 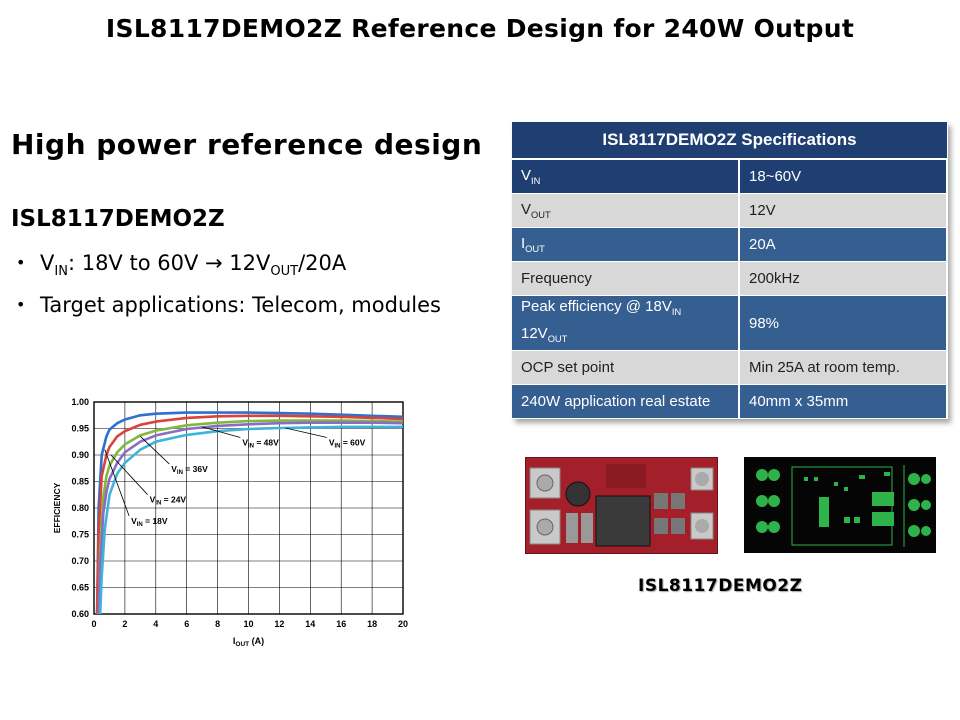 I want to click on spec-row: VIN 18~60V, so click(x=730, y=176).